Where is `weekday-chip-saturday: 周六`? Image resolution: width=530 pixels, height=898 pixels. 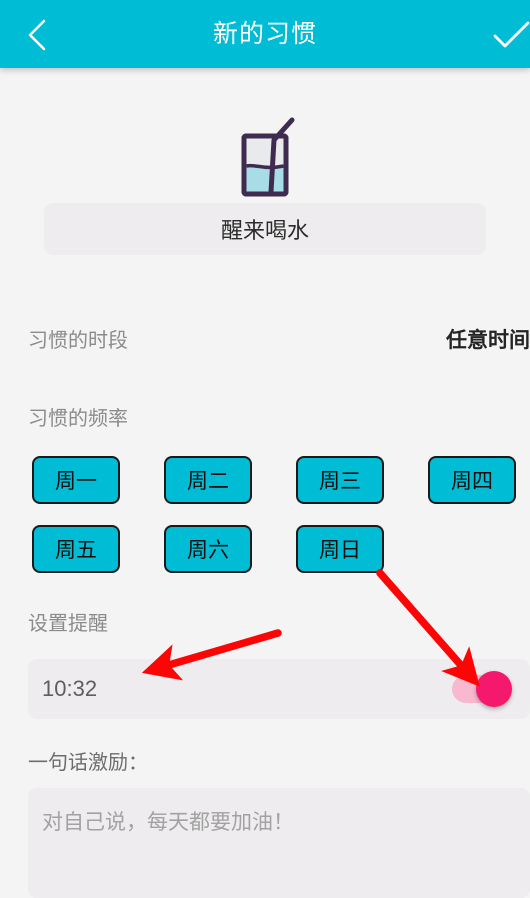 weekday-chip-saturday: 周六 is located at coordinates (208, 549).